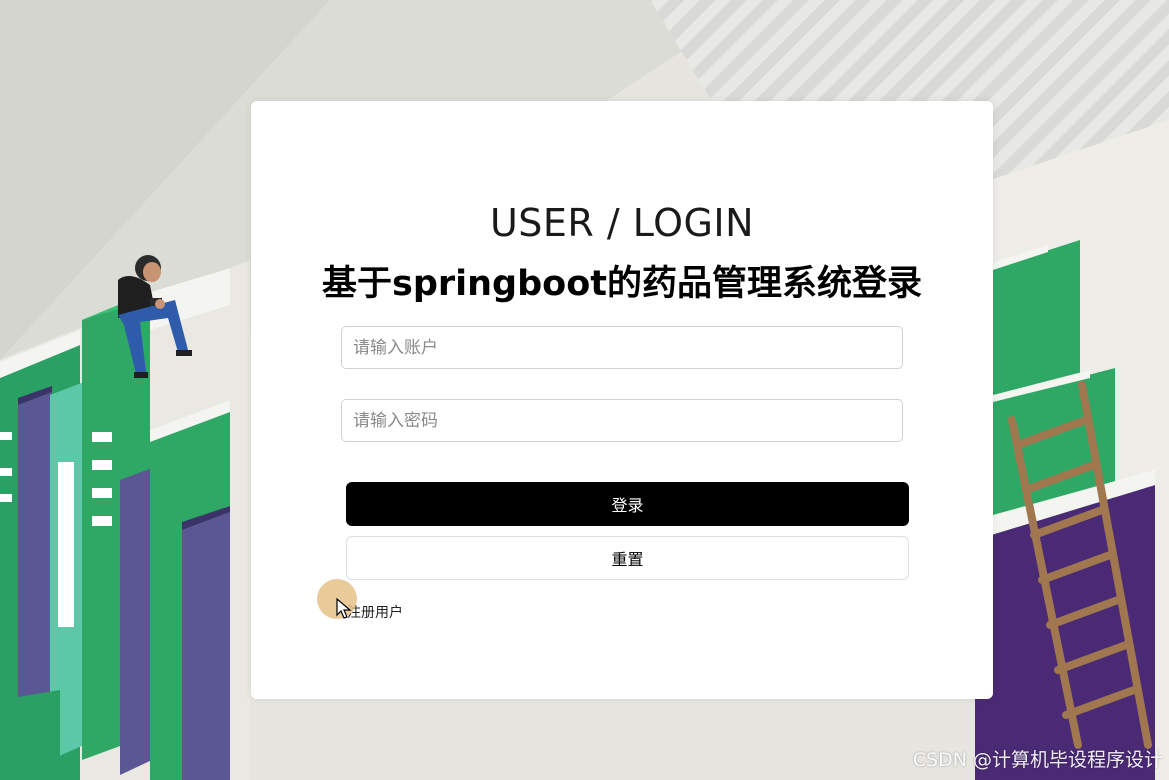 The height and width of the screenshot is (780, 1169). What do you see at coordinates (622, 284) in the screenshot?
I see `system-title: 基于springboot的药品管理系统登录` at bounding box center [622, 284].